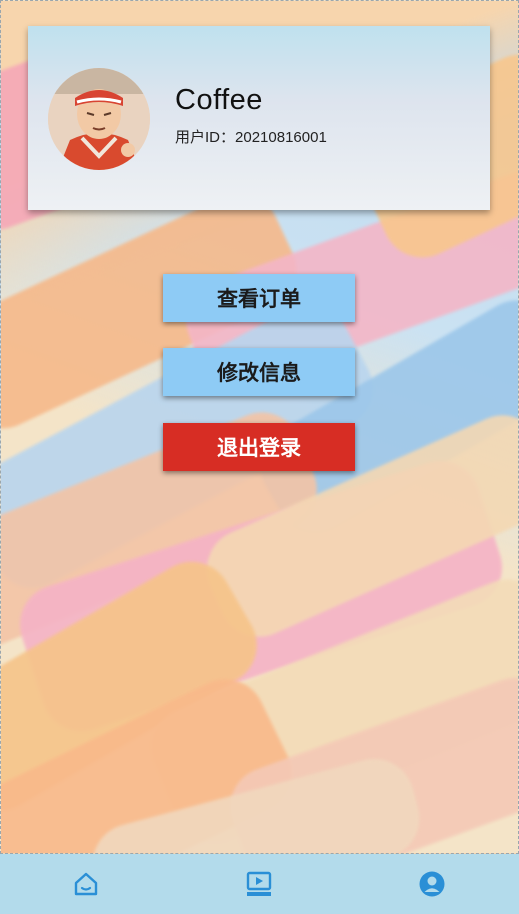 Image resolution: width=519 pixels, height=914 pixels. I want to click on username: Coffee, so click(219, 100).